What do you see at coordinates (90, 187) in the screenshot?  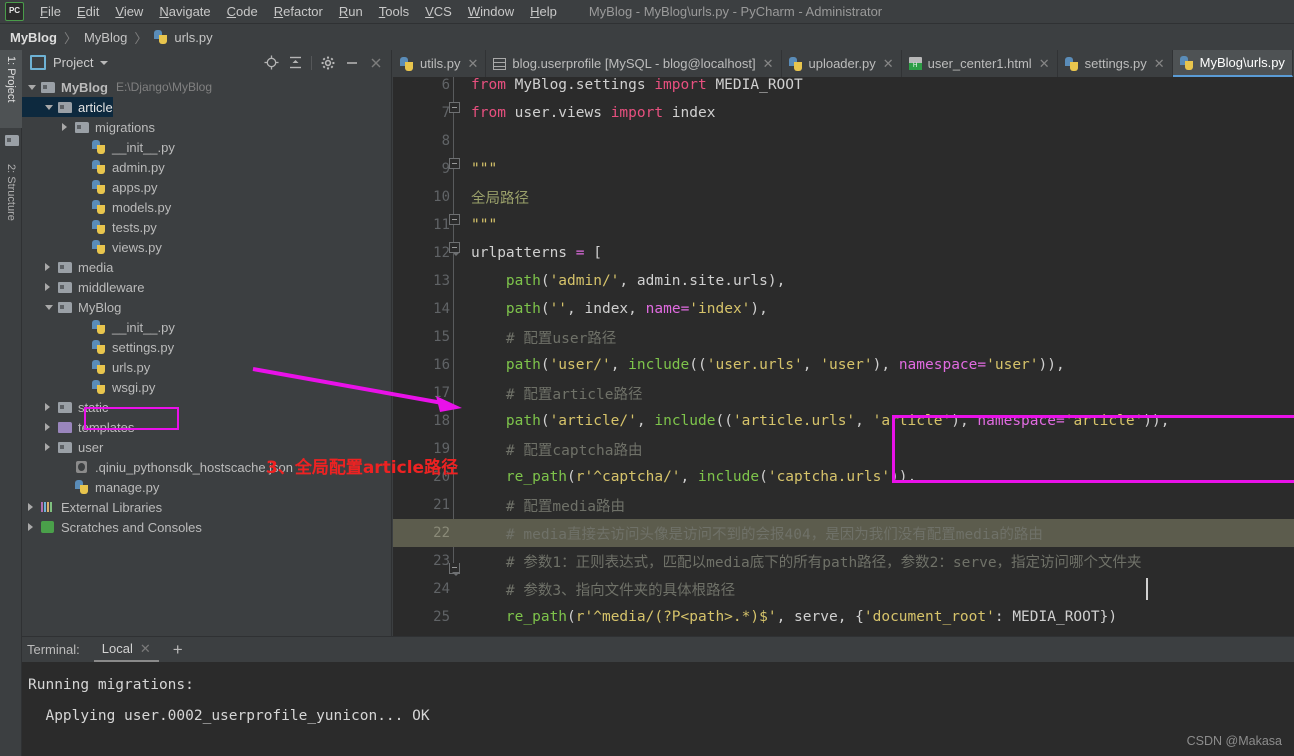 I see `tree-item-apps-py: apps.py` at bounding box center [90, 187].